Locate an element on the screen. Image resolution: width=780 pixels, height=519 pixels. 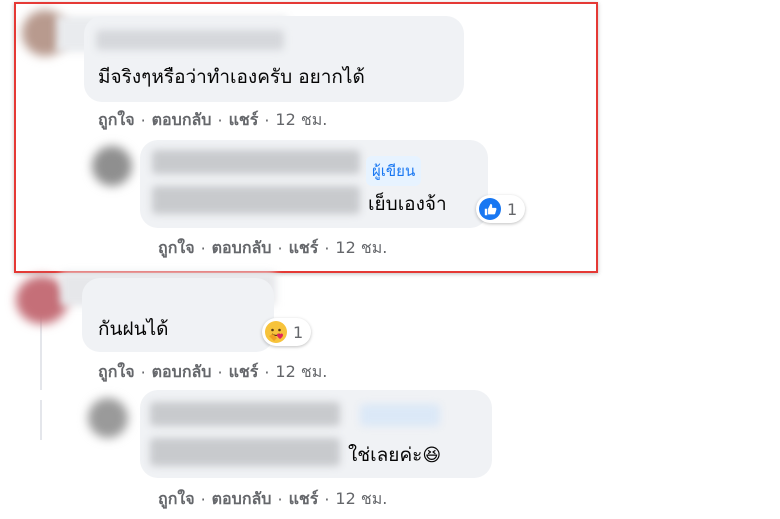
care-emoji-icon is located at coordinates (276, 332).